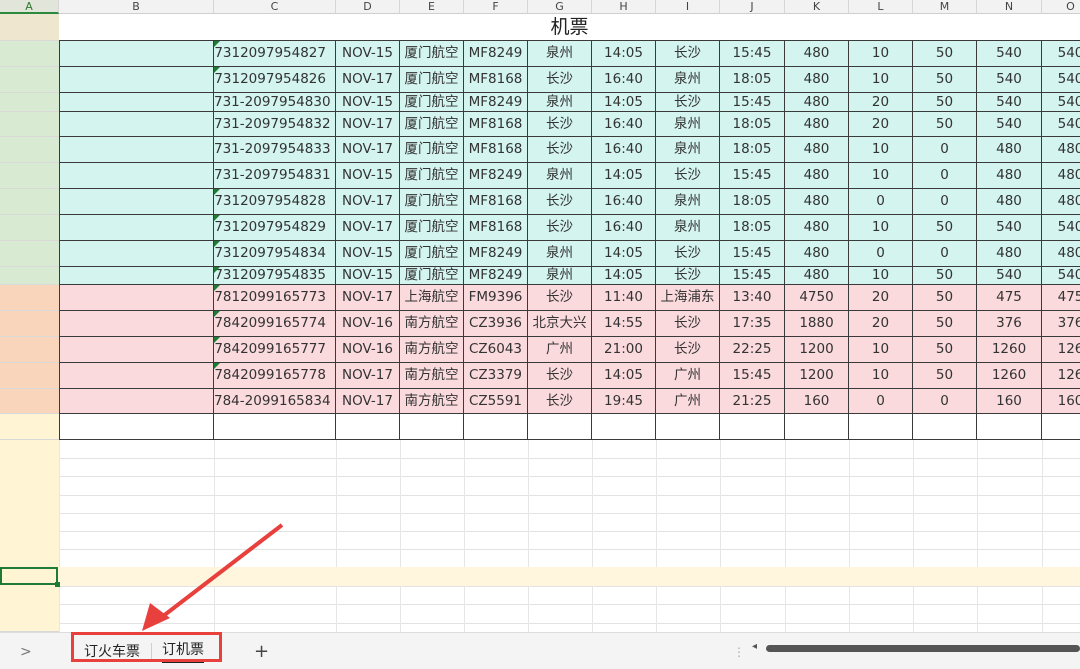 The height and width of the screenshot is (669, 1080). I want to click on table-cell-o: 126, so click(1061, 350).